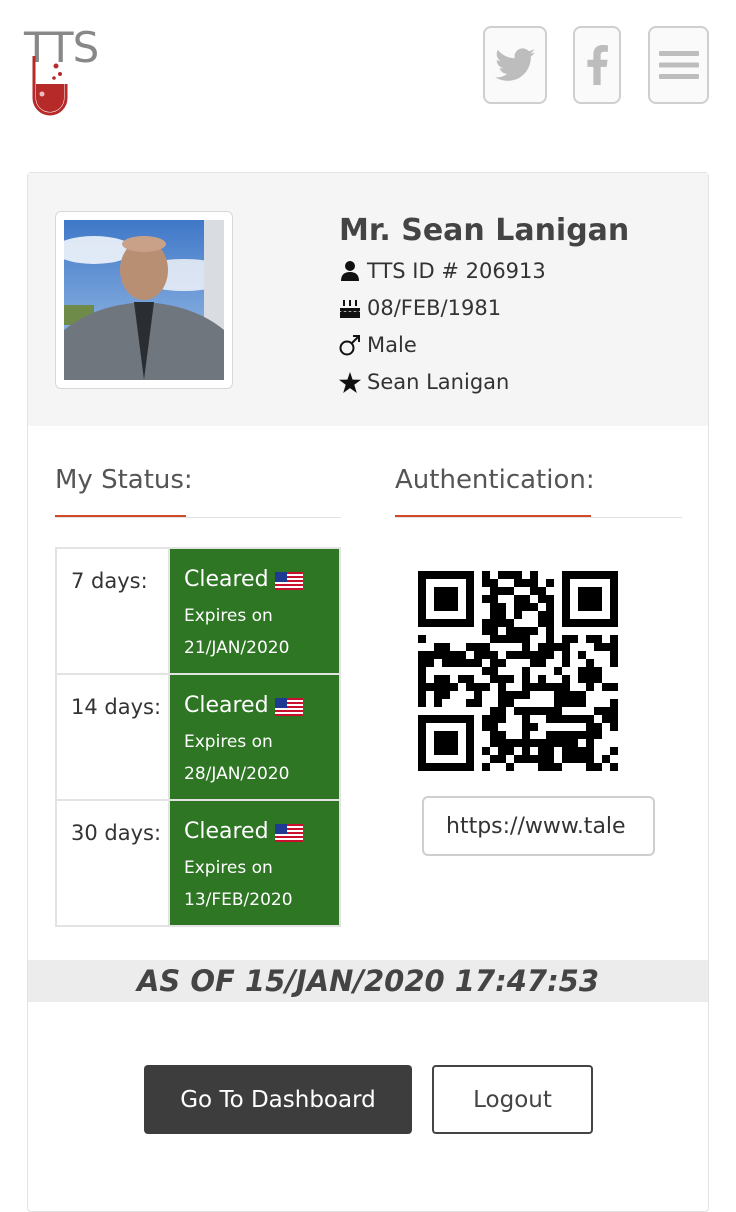  Describe the element at coordinates (484, 230) in the screenshot. I see `profile-name: Mr. Sean Lanigan` at that location.